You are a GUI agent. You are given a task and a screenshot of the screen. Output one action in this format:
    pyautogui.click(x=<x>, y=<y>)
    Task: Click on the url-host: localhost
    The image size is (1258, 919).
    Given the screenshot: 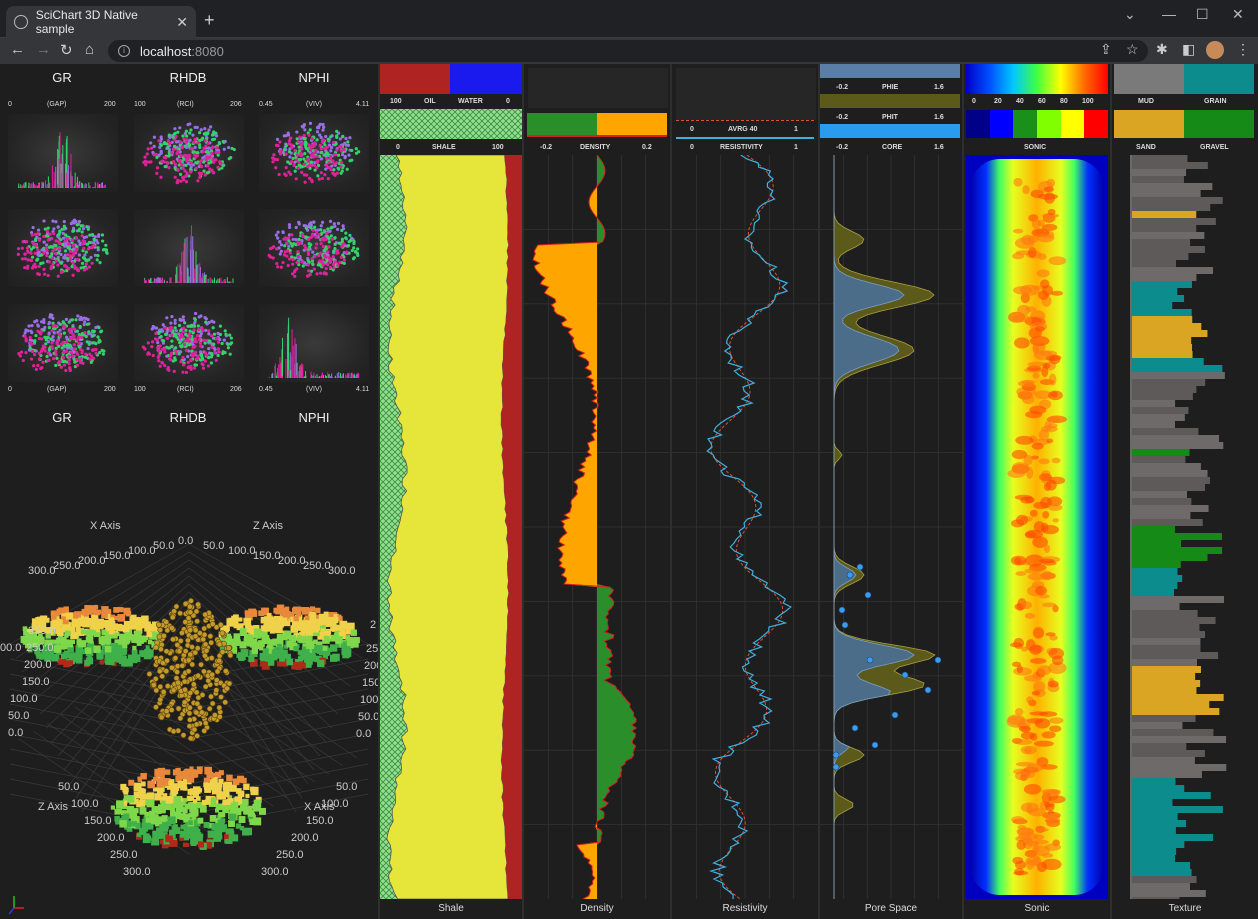 What is the action you would take?
    pyautogui.click(x=166, y=51)
    